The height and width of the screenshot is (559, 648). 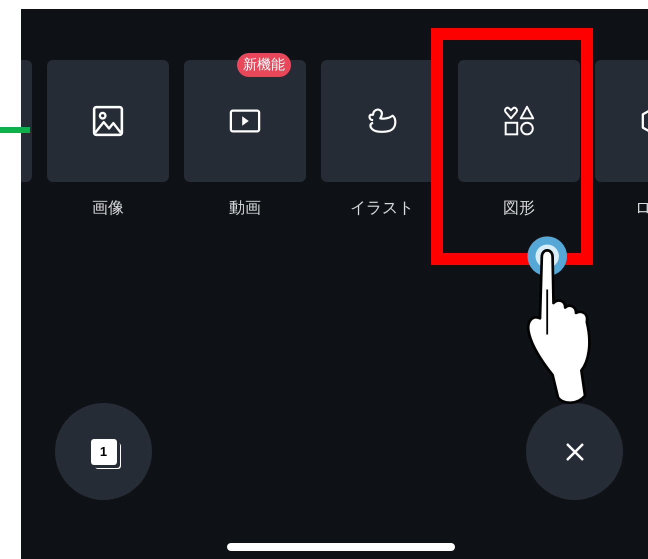 I want to click on new-badge: 新機能, so click(x=264, y=65).